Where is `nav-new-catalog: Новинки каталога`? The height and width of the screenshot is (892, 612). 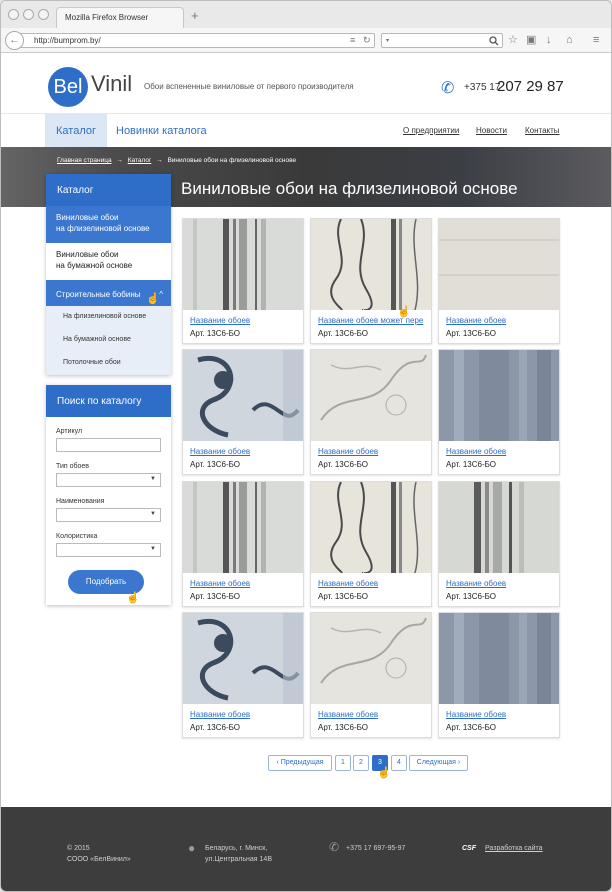 nav-new-catalog: Новинки каталога is located at coordinates (161, 131).